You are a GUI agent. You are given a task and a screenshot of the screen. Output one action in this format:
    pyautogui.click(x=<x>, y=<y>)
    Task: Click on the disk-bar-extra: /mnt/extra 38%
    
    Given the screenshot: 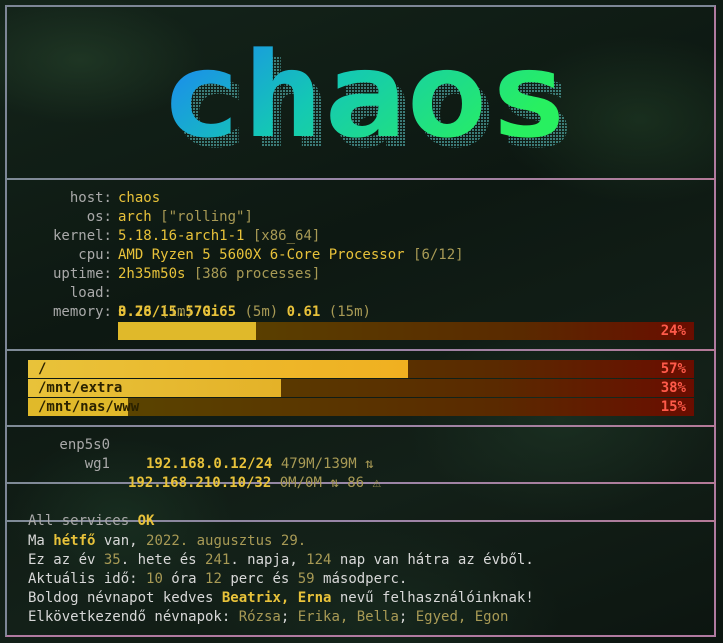 What is the action you would take?
    pyautogui.click(x=361, y=388)
    